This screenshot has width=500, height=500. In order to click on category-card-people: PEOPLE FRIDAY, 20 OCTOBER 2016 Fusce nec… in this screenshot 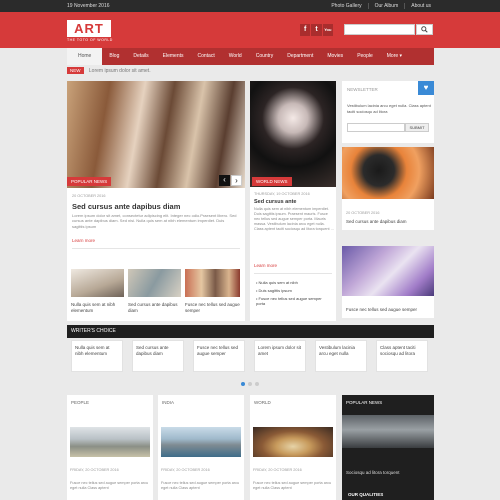, I will do `click(110, 447)`.